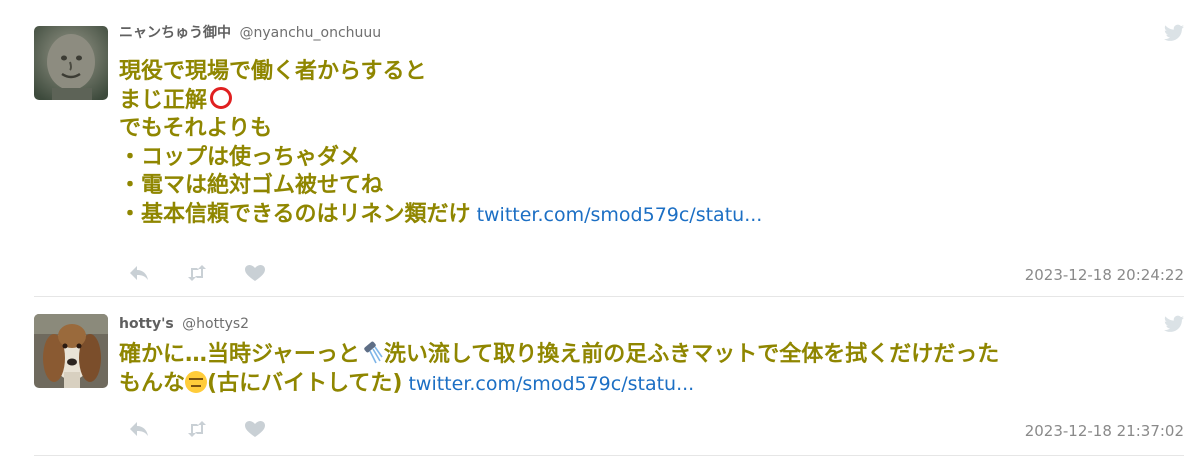  Describe the element at coordinates (251, 185) in the screenshot. I see `tweet-line: ・電マは絶対ゴム被せてね` at that location.